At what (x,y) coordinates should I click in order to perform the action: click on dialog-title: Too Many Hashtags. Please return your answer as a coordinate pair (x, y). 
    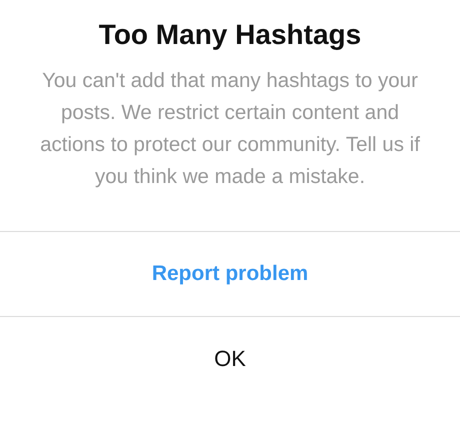
    Looking at the image, I should click on (230, 35).